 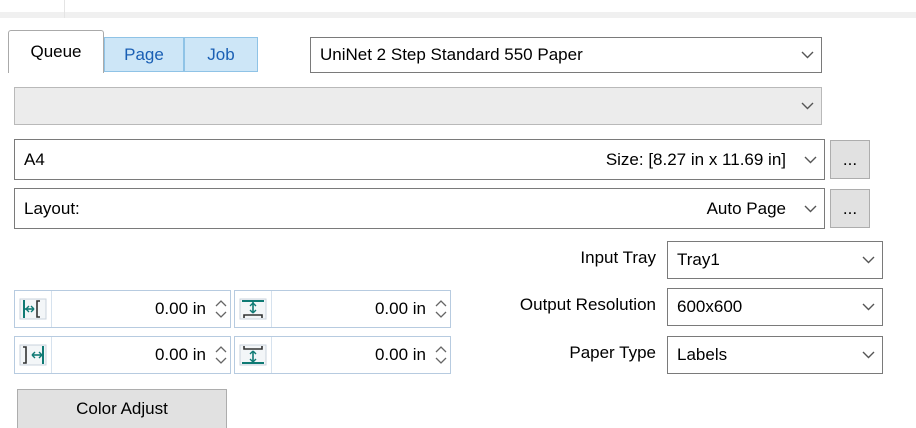 What do you see at coordinates (253, 309) in the screenshot?
I see `top-margin-icon` at bounding box center [253, 309].